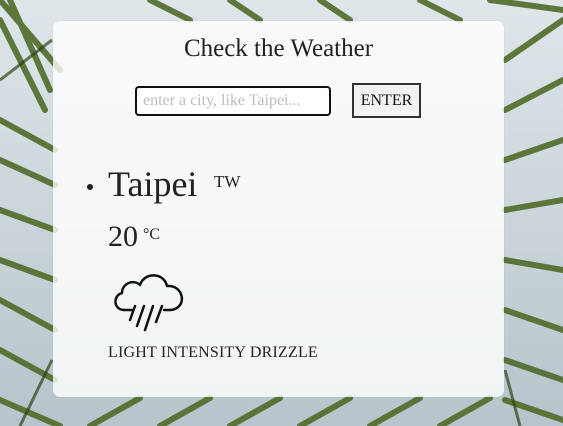 Image resolution: width=563 pixels, height=426 pixels. I want to click on temperature-unit: °C, so click(152, 234).